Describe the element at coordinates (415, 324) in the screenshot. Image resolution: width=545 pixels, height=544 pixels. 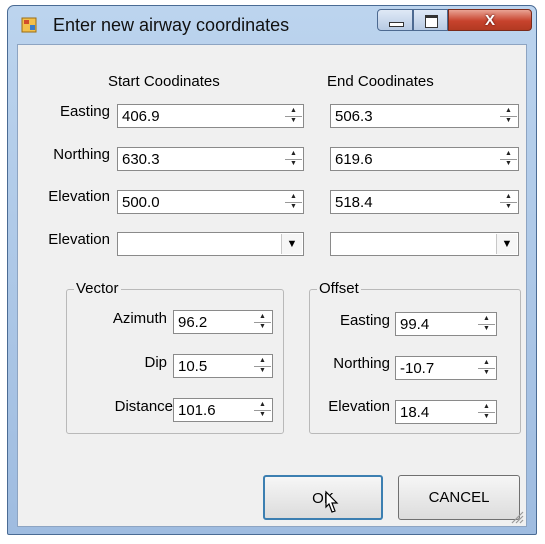
I see `offset-easting-value: 99.4` at that location.